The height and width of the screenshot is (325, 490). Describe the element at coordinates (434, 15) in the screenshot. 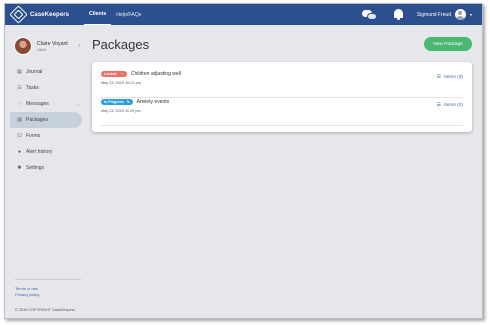

I see `user-name: Sigmund Freud` at that location.